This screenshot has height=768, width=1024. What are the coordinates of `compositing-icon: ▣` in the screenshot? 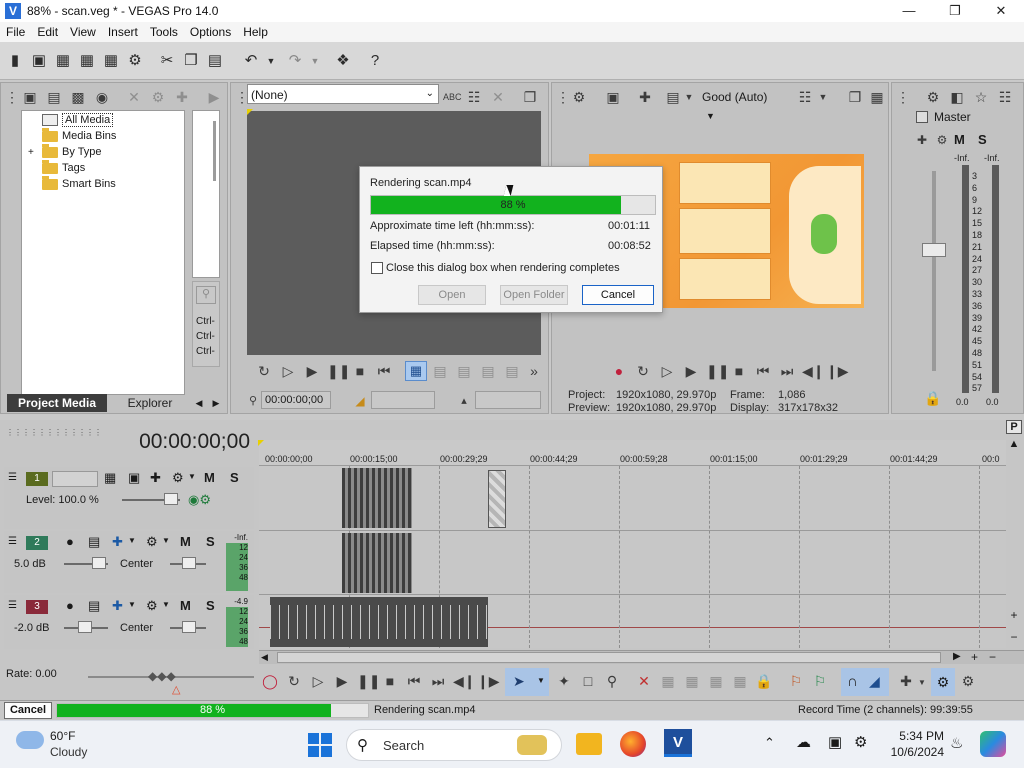 It's located at (134, 478).